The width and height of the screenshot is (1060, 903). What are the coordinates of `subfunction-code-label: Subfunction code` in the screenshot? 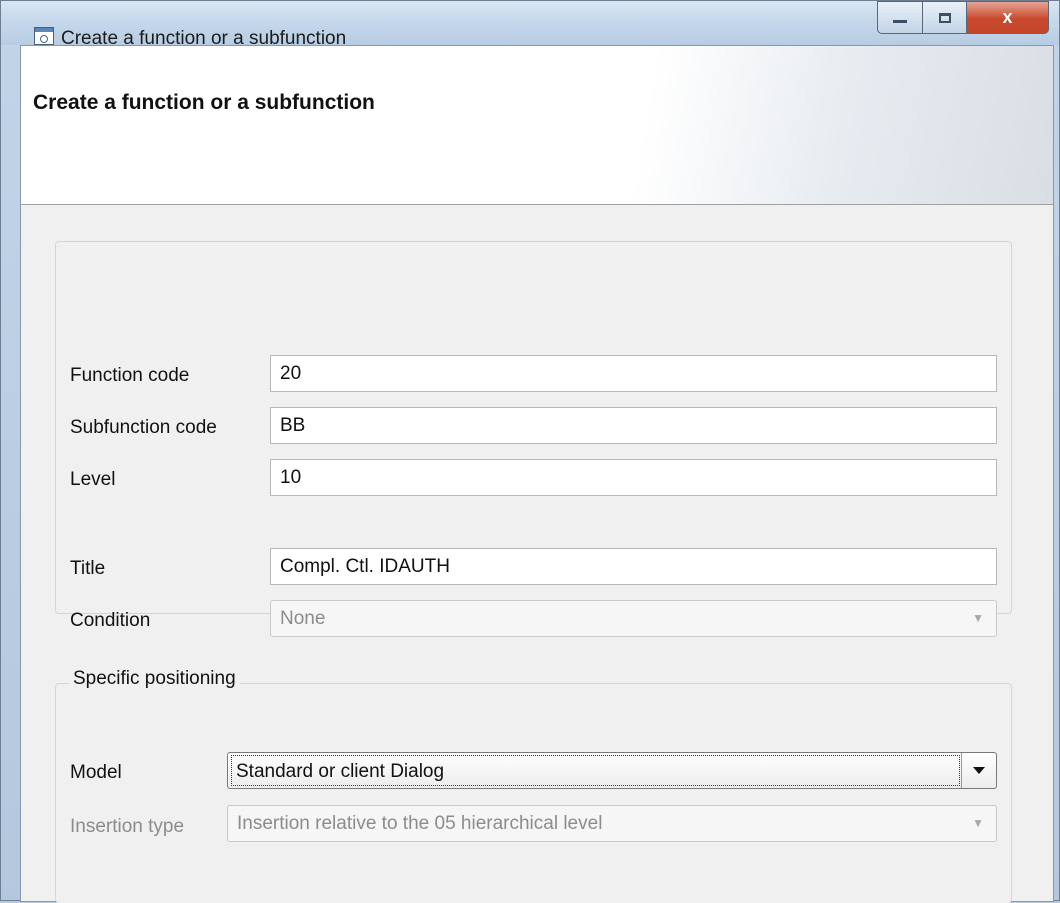 It's located at (143, 427).